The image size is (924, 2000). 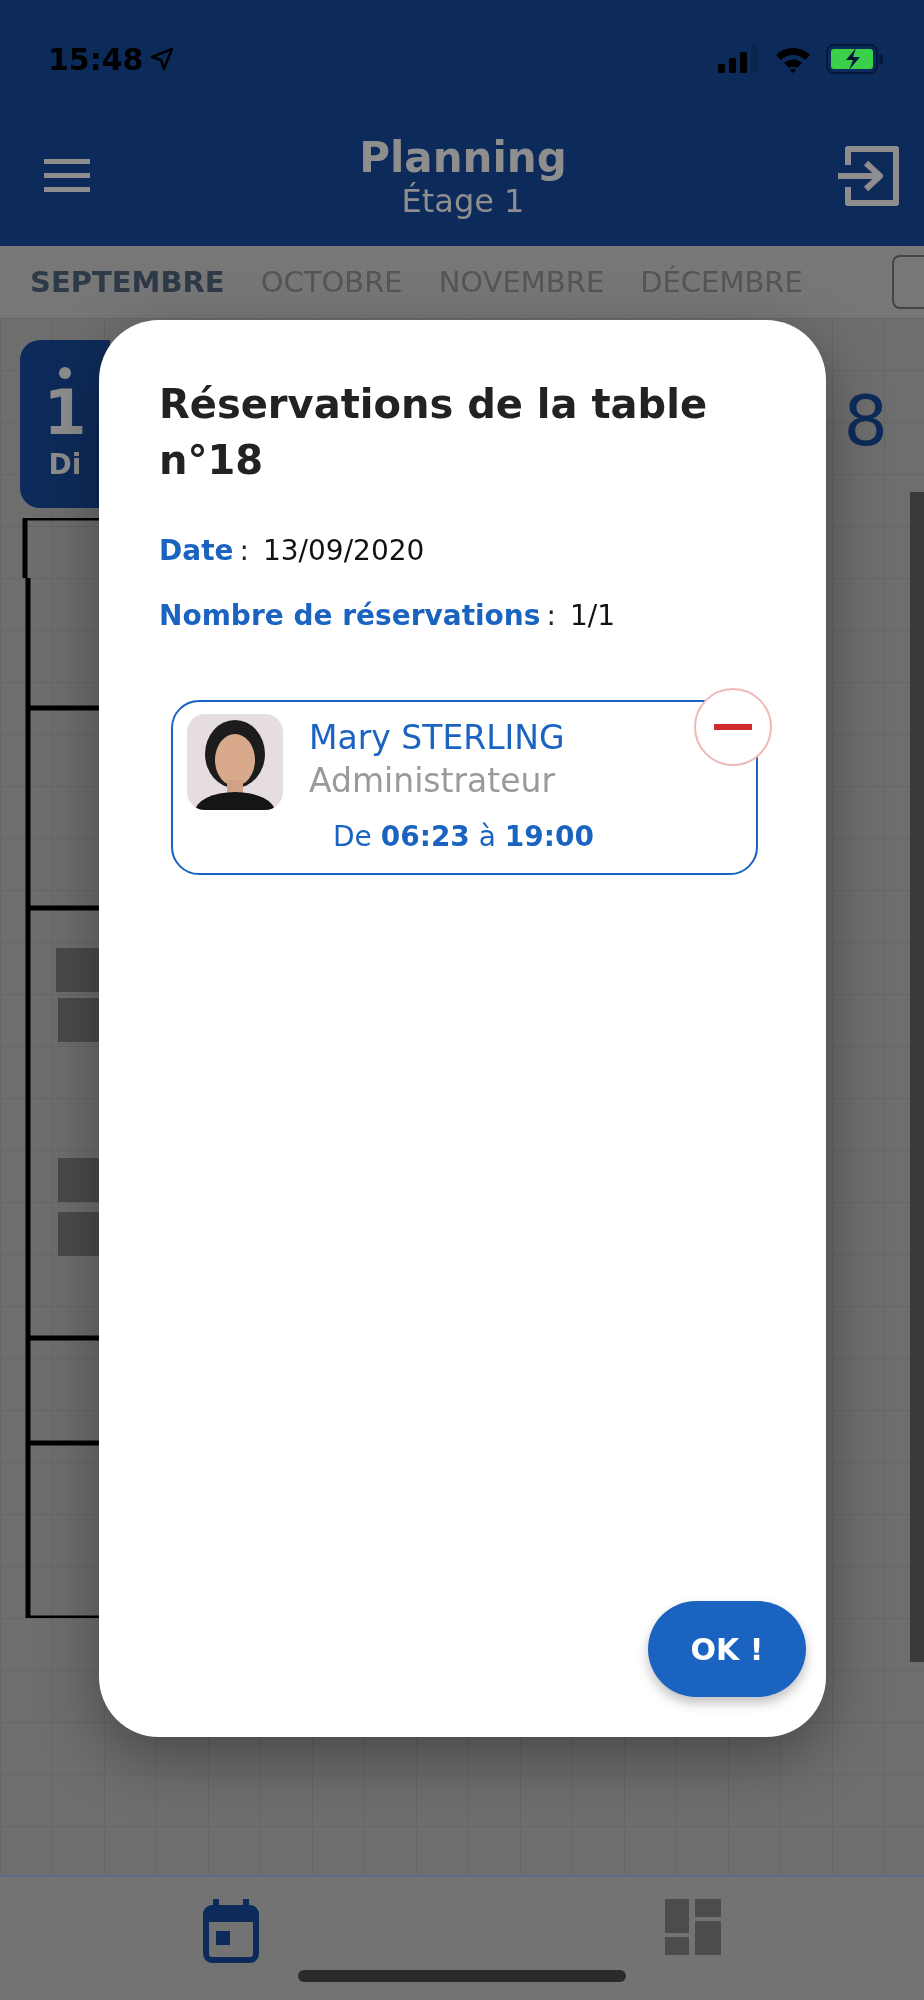 I want to click on ok-button: OK !, so click(x=727, y=1649).